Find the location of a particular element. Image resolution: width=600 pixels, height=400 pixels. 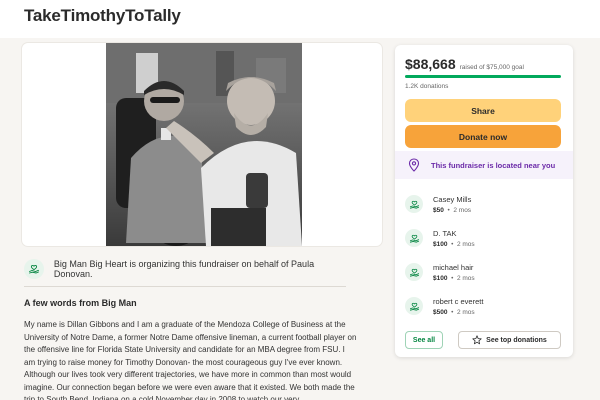

donor-name: michael hair is located at coordinates (453, 267).